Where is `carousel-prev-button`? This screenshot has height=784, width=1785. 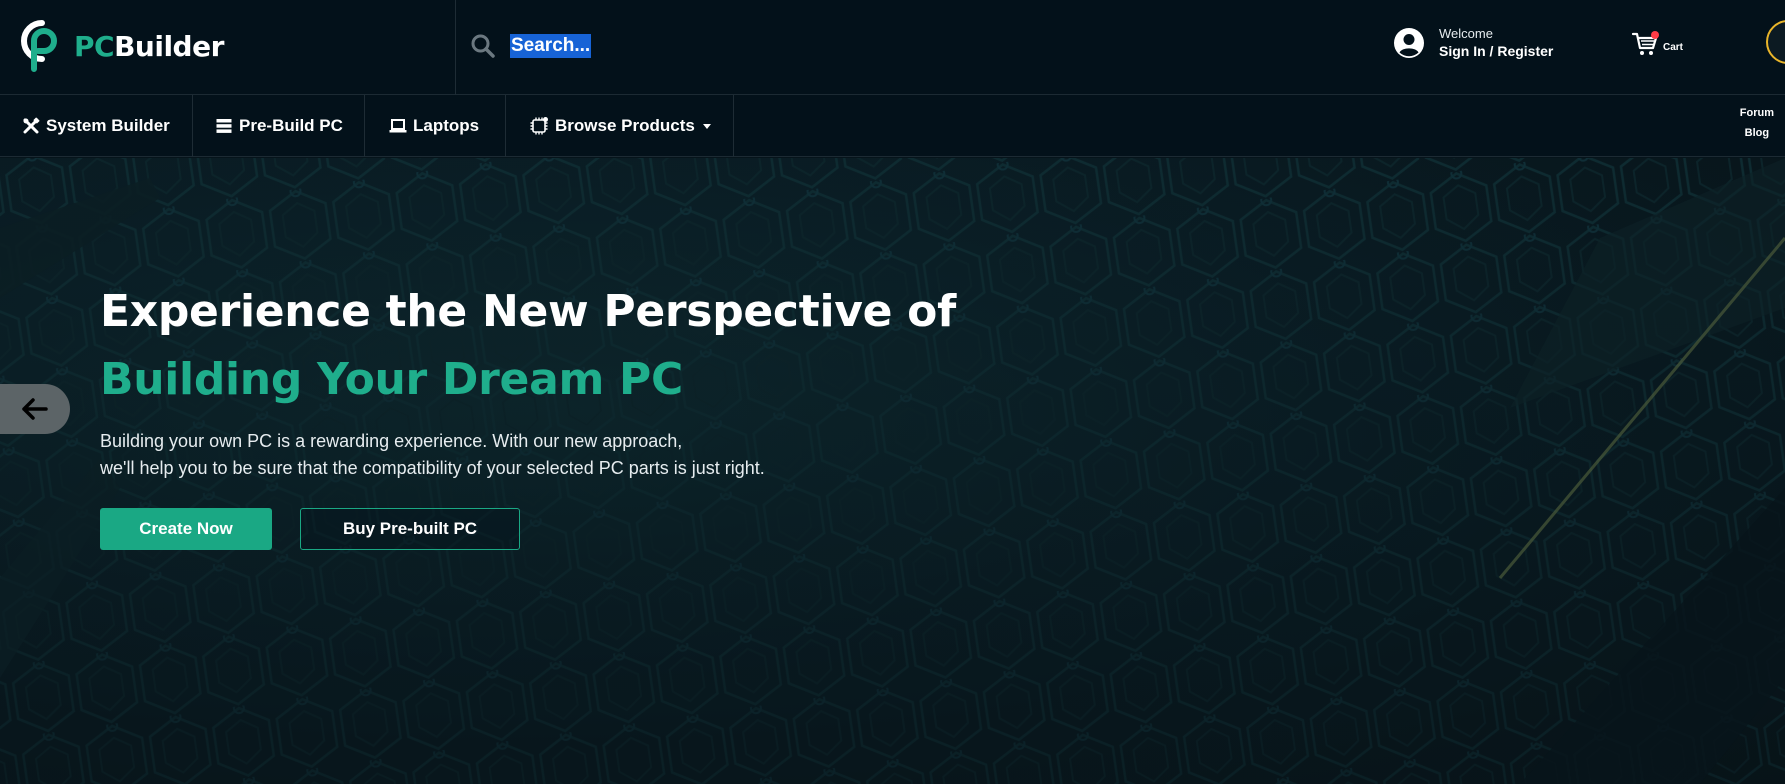
carousel-prev-button is located at coordinates (35, 409).